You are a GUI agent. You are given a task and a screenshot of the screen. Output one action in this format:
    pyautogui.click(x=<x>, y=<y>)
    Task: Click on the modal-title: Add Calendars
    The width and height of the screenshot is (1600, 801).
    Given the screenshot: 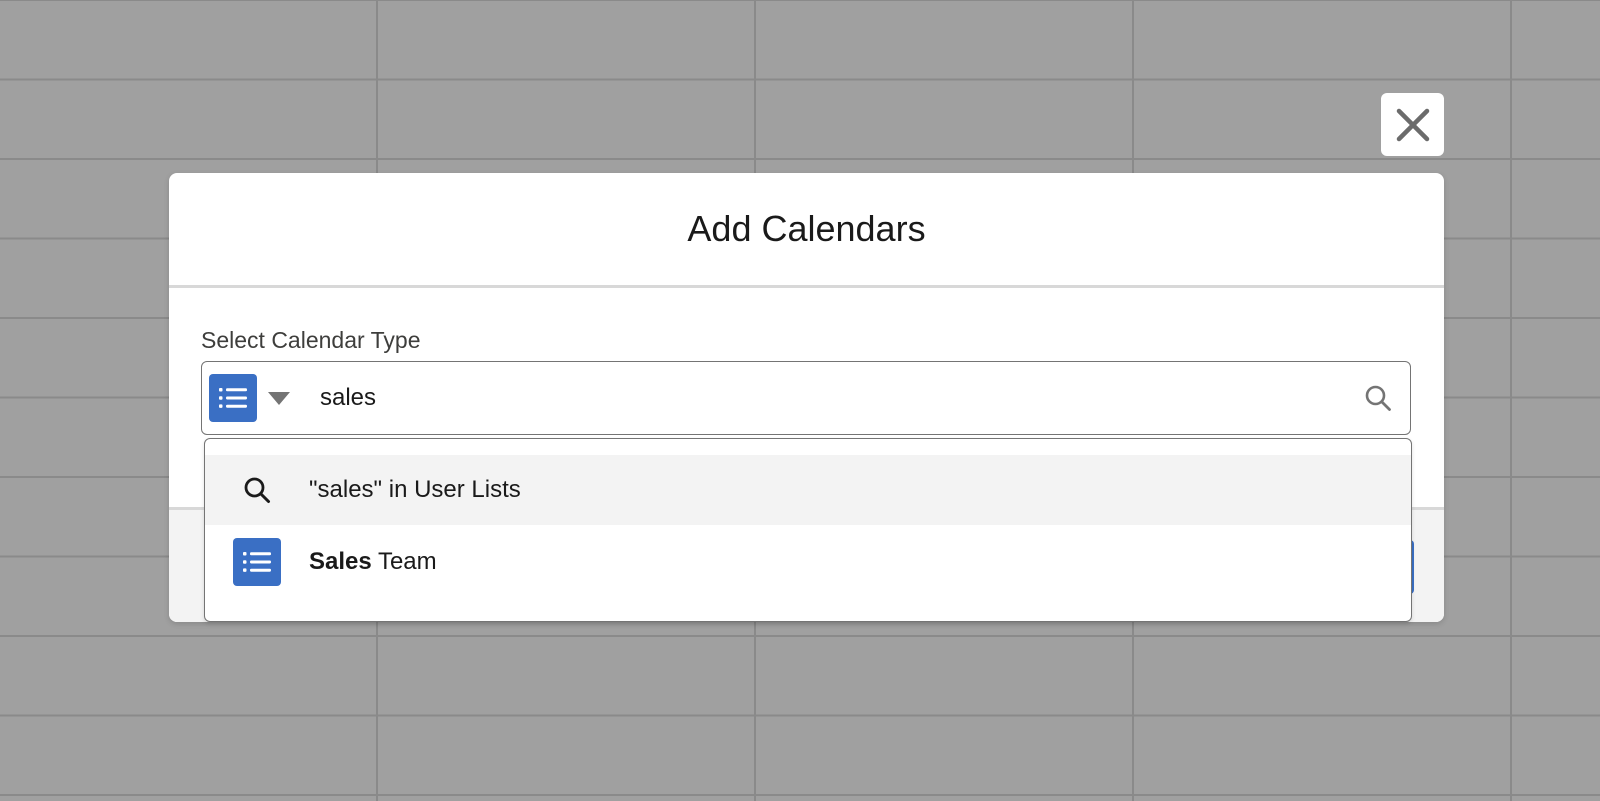 What is the action you would take?
    pyautogui.click(x=806, y=228)
    